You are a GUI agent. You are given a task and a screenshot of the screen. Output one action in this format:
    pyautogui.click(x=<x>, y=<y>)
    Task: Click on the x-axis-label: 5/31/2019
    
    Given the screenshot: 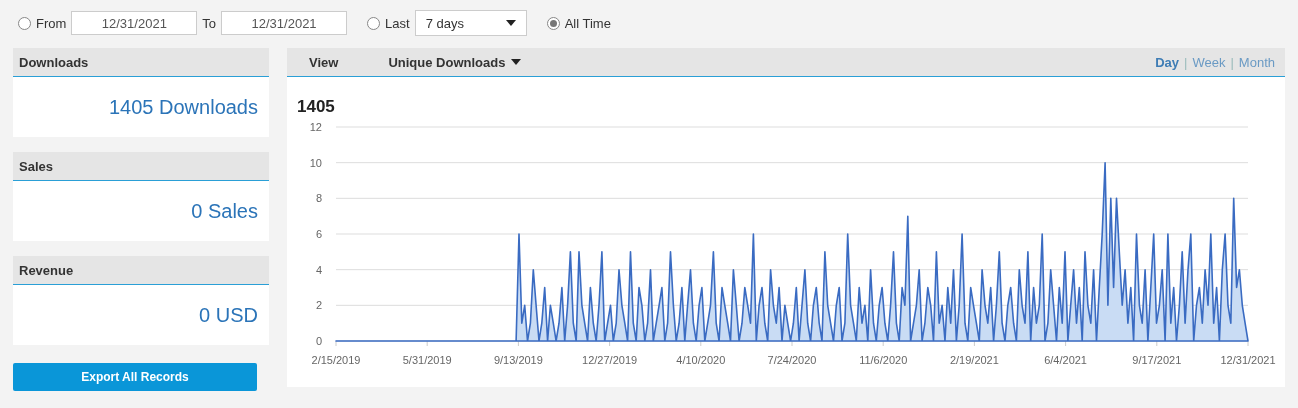 What is the action you would take?
    pyautogui.click(x=427, y=360)
    